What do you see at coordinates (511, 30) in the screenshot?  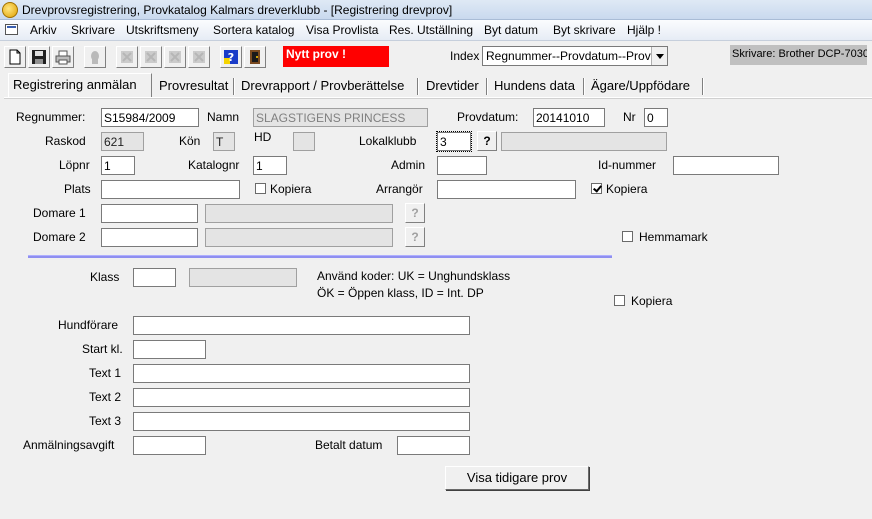 I see `menu-byt-datum: Byt datum` at bounding box center [511, 30].